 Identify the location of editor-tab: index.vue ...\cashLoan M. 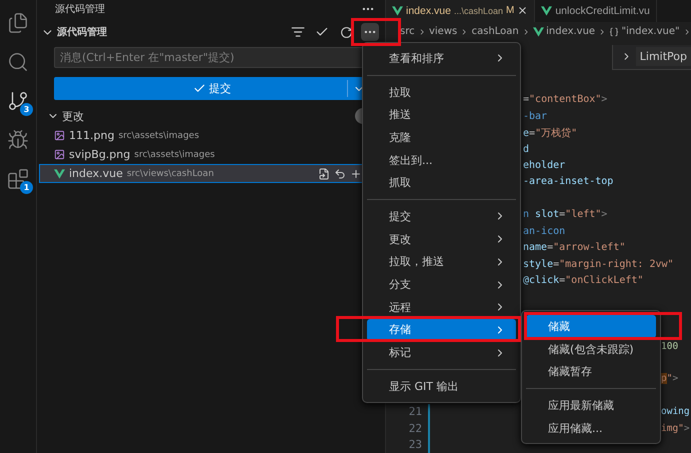
(461, 11).